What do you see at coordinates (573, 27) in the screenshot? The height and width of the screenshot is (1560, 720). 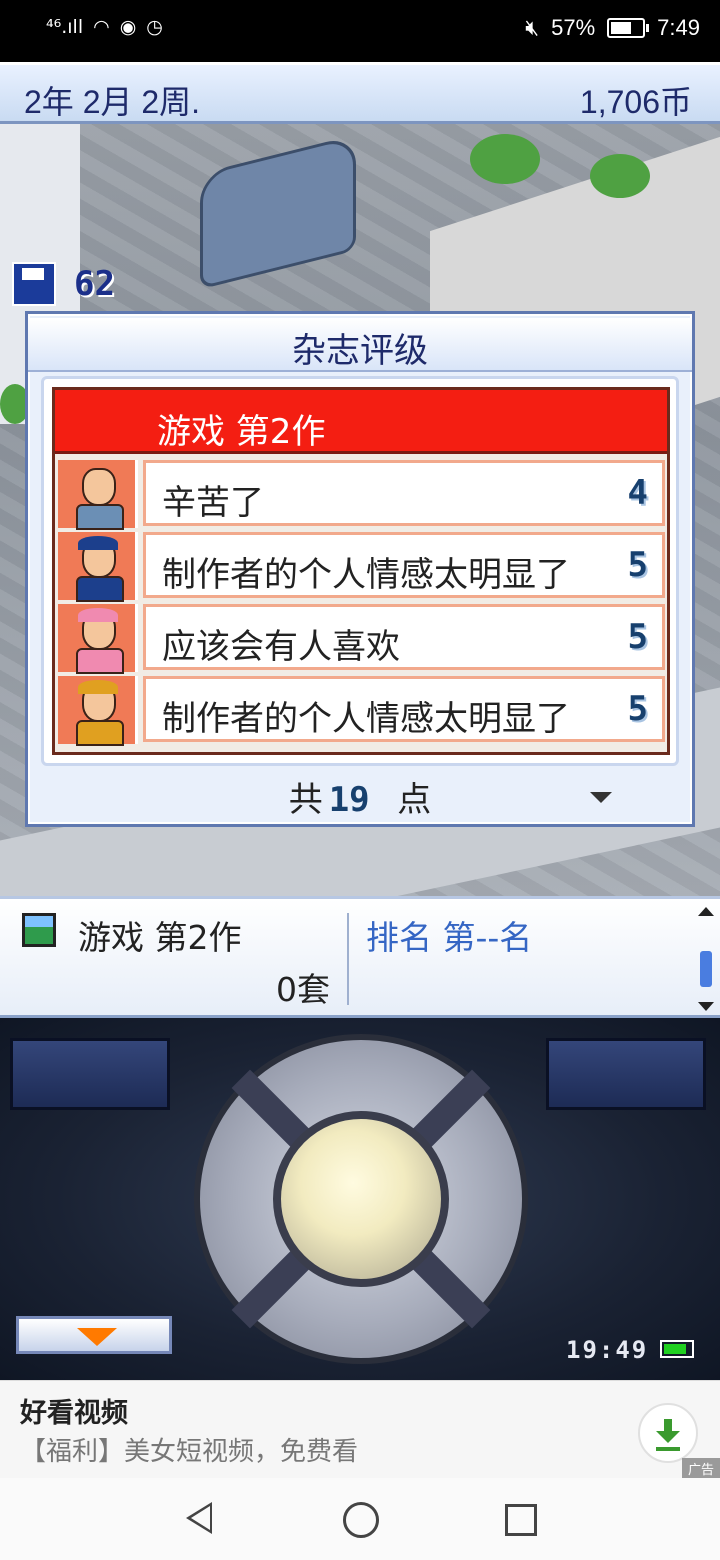 I see `battery-percent: 57%` at bounding box center [573, 27].